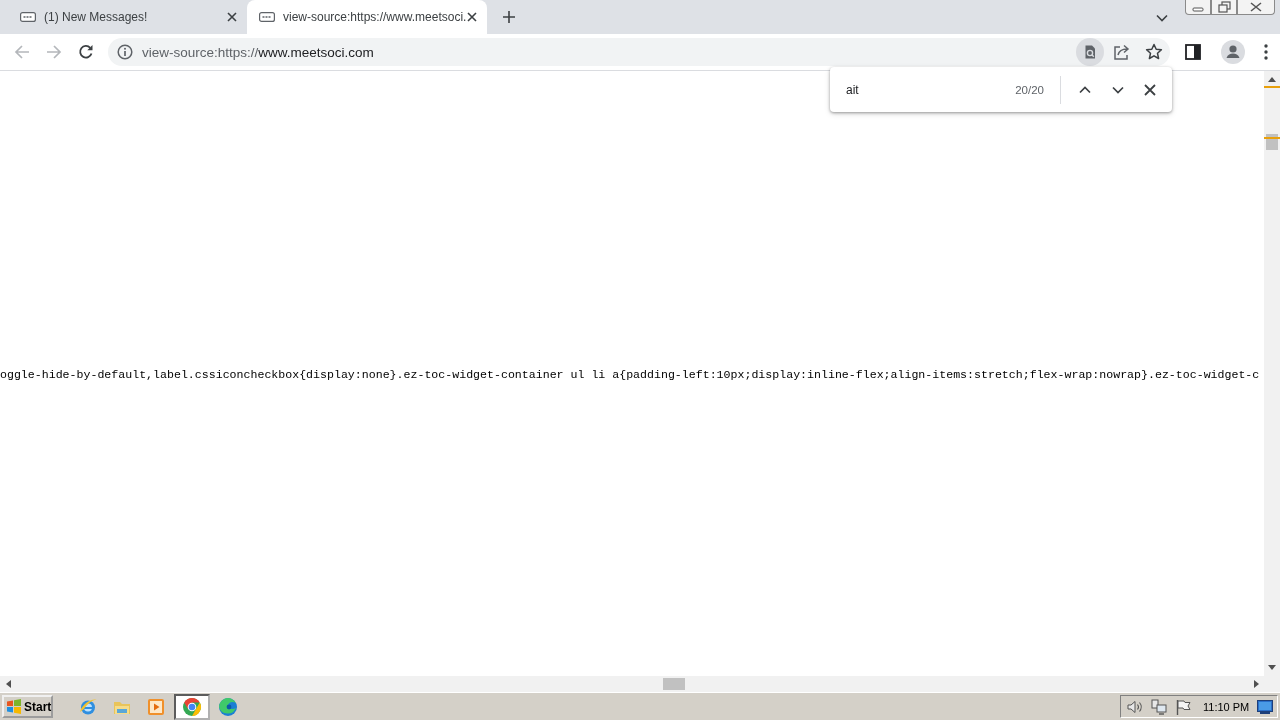 The image size is (1280, 720). Describe the element at coordinates (1085, 89) in the screenshot. I see `chevron-up-icon` at that location.